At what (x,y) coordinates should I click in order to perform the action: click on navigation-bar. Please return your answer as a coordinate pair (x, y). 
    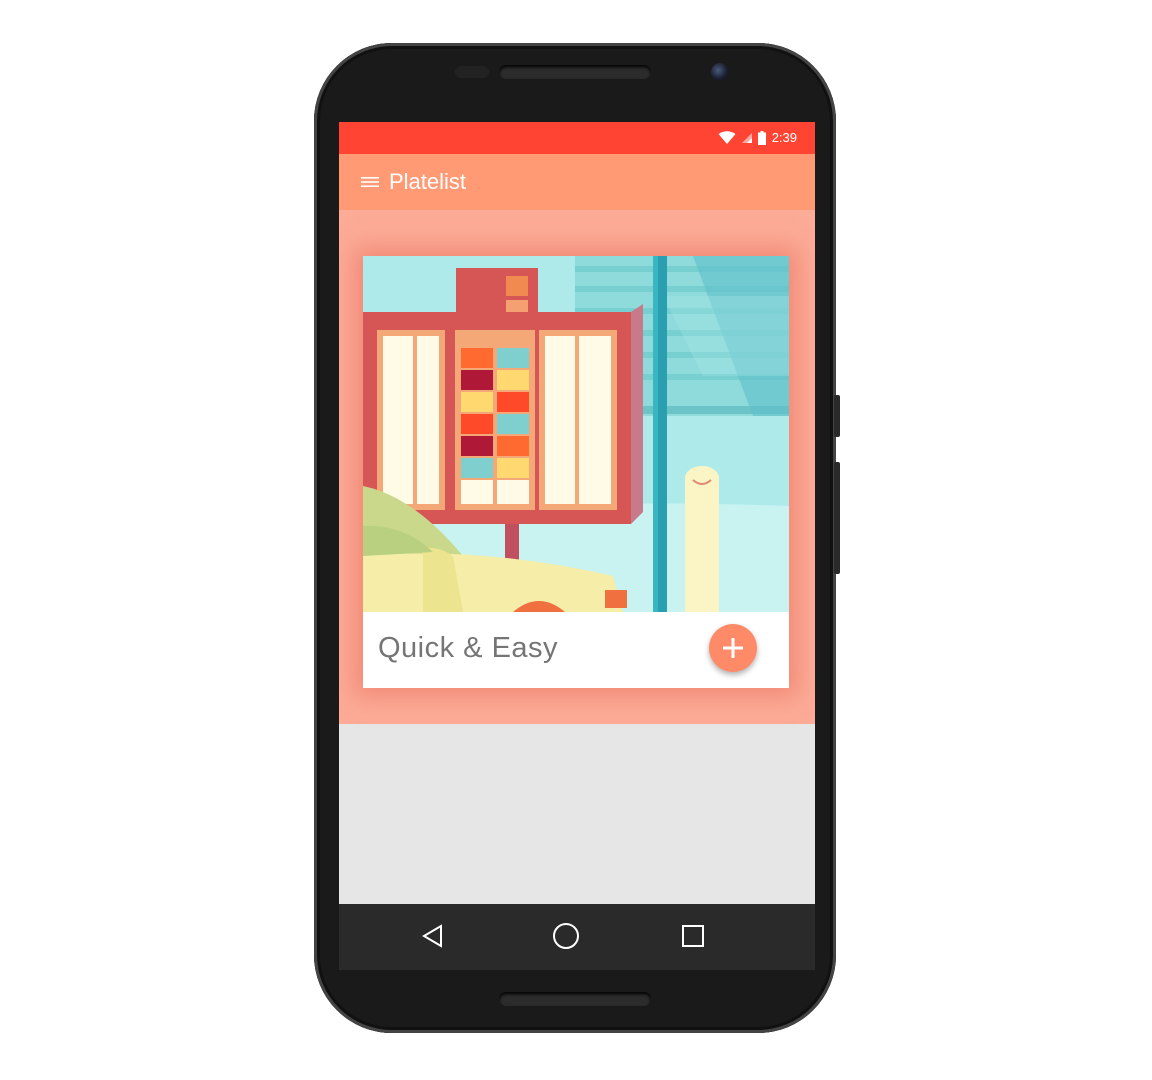
    Looking at the image, I should click on (577, 937).